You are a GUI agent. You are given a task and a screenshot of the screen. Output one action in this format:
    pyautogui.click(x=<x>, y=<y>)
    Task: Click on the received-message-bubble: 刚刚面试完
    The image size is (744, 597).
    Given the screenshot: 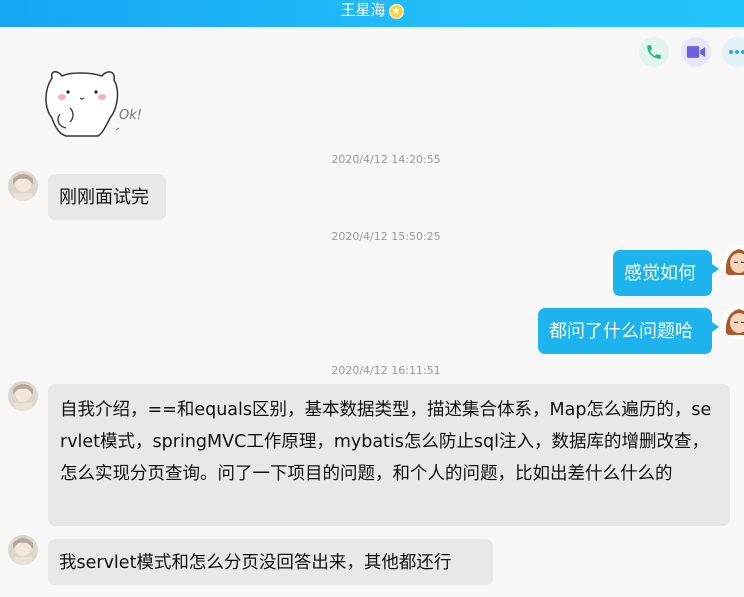 What is the action you would take?
    pyautogui.click(x=107, y=197)
    